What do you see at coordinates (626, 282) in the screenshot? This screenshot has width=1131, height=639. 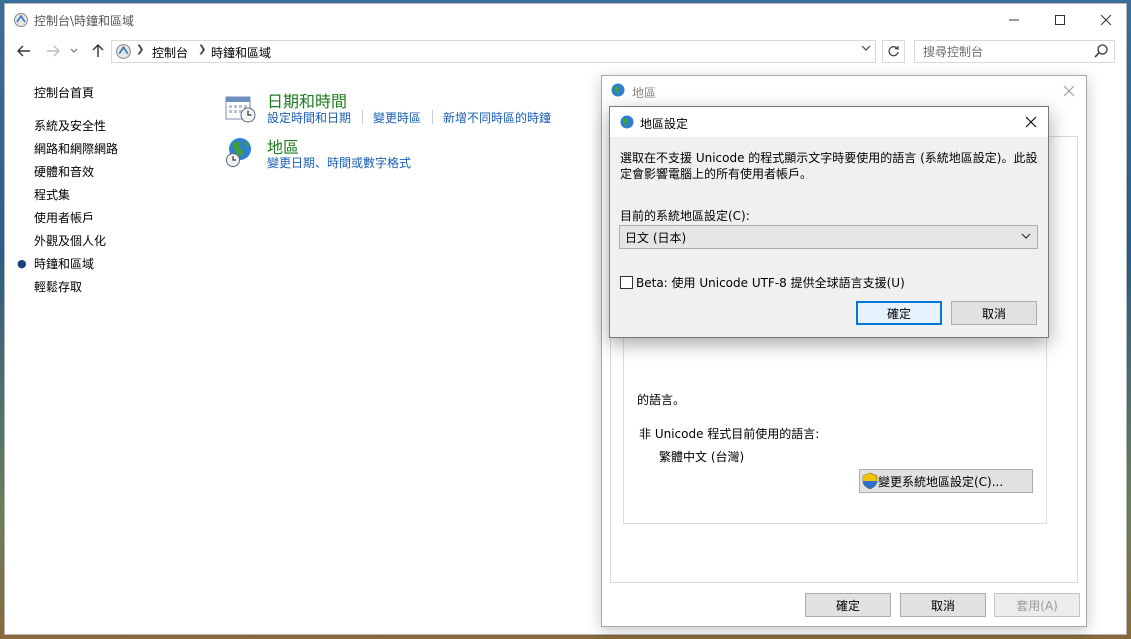 I see `utf8-beta-checkbox` at bounding box center [626, 282].